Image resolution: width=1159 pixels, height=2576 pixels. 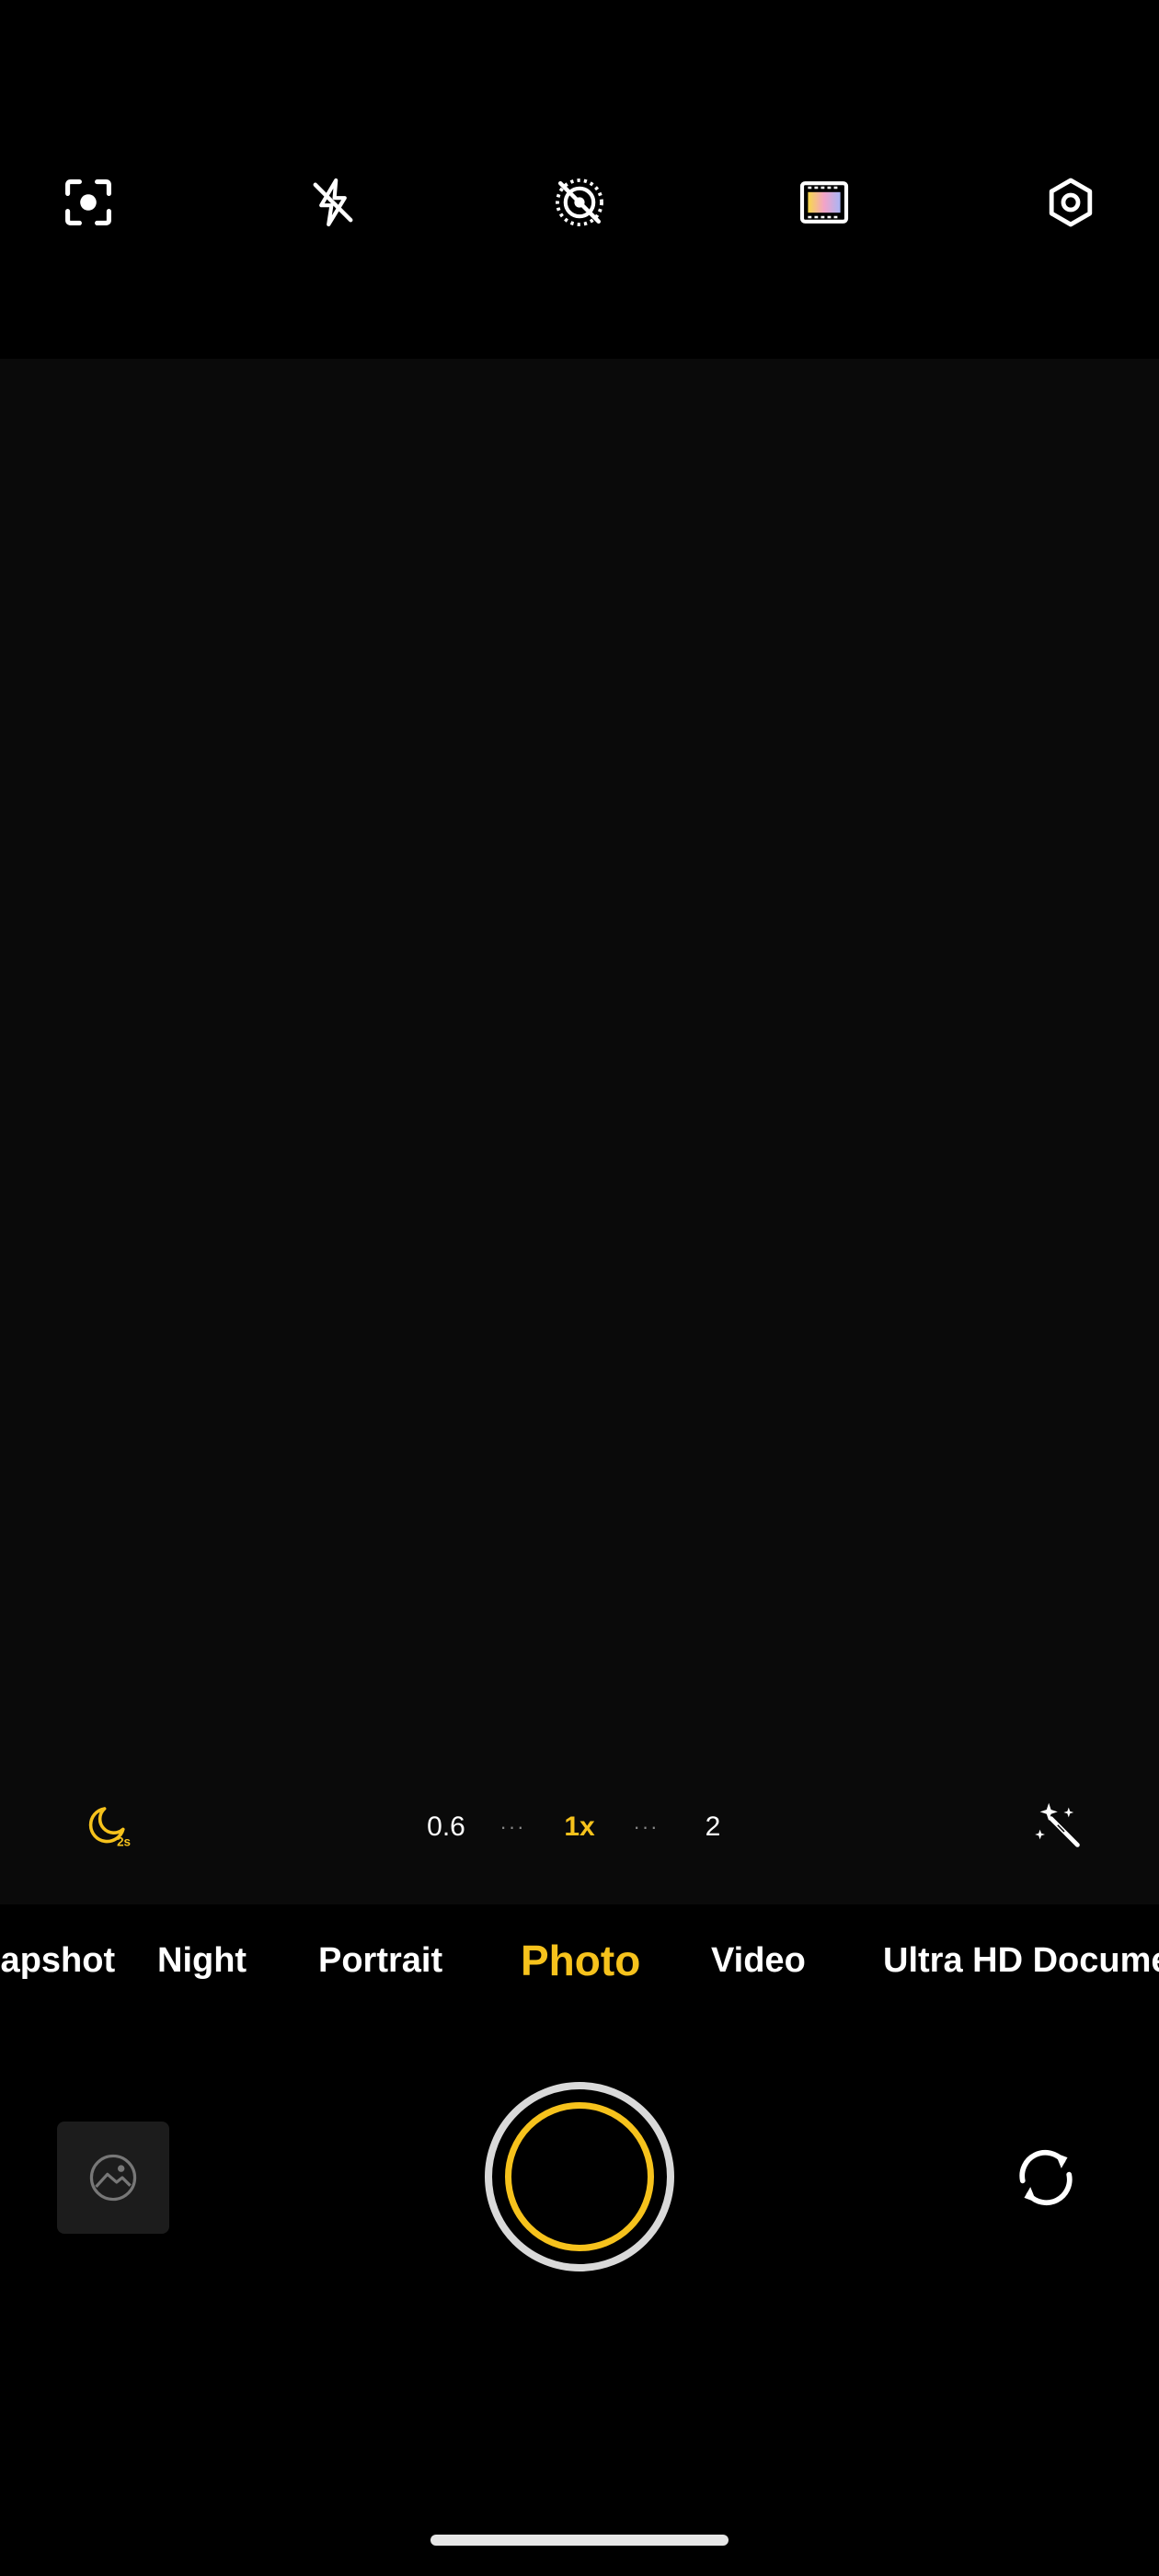 What do you see at coordinates (713, 1827) in the screenshot?
I see `zoom-2-button: 2` at bounding box center [713, 1827].